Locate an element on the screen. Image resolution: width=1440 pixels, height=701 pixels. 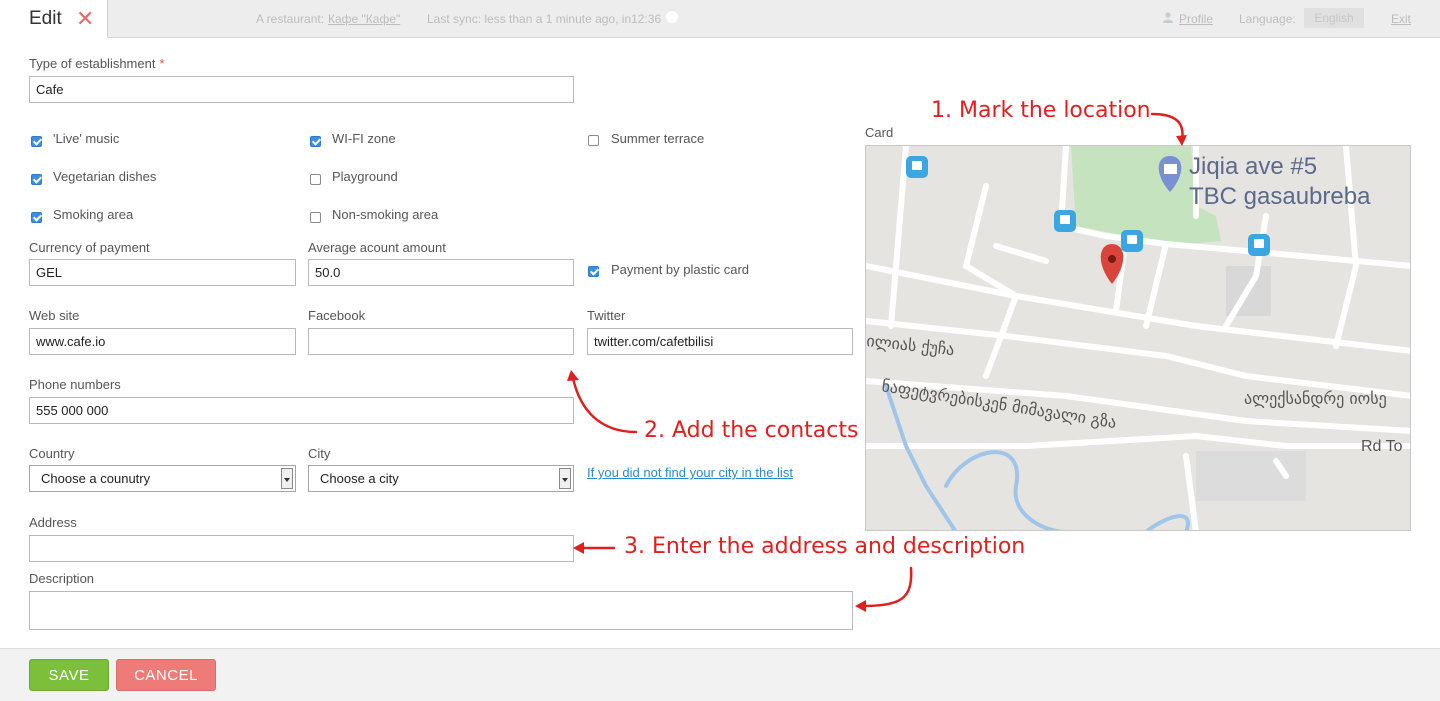
average-amount-input: 50.0 is located at coordinates (441, 272).